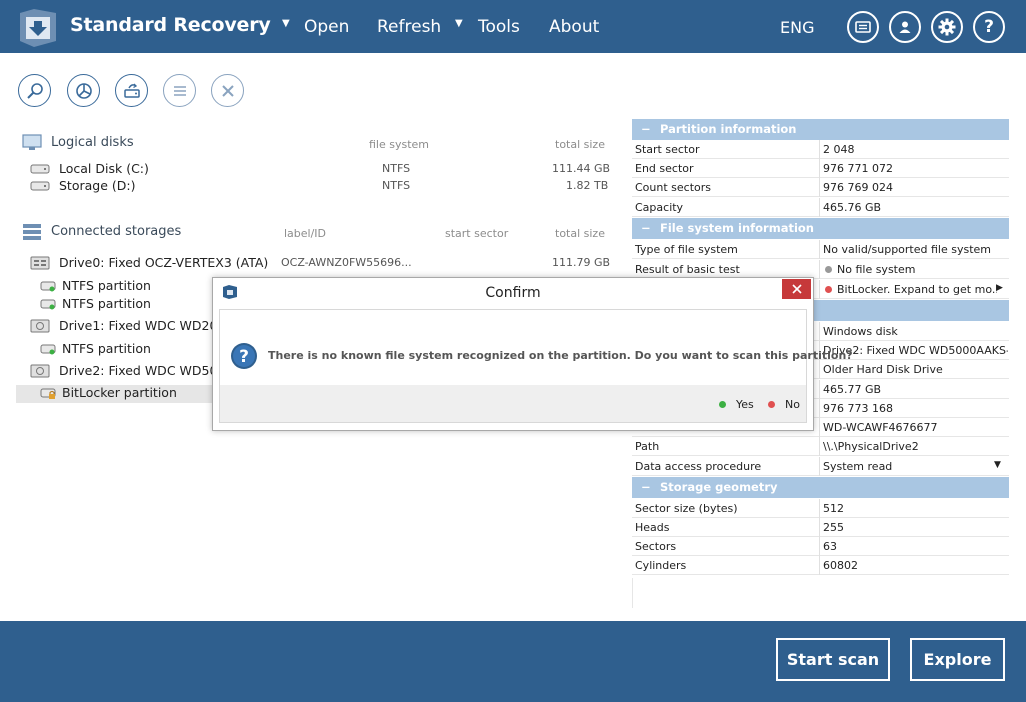 The height and width of the screenshot is (702, 1026). Describe the element at coordinates (581, 262) in the screenshot. I see `drive-total-size: 111.79 GB` at that location.